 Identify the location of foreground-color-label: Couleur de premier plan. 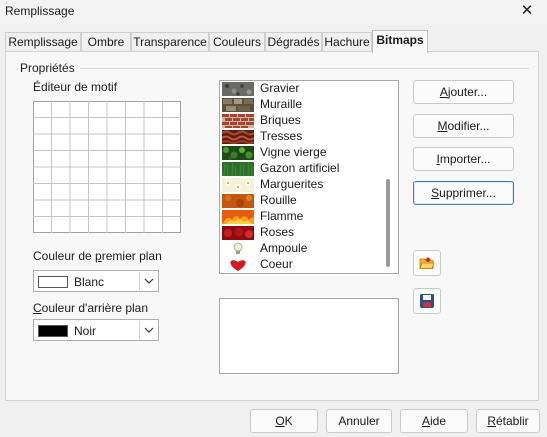
(97, 256).